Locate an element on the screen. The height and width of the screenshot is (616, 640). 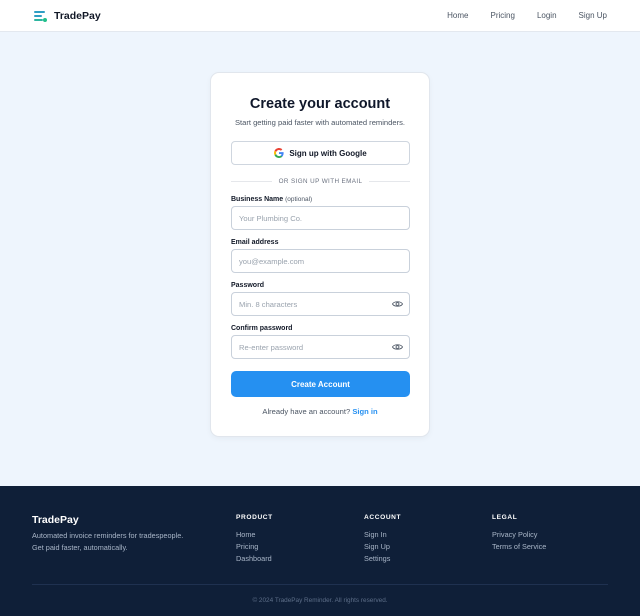
nav-pricing-link: Pricing is located at coordinates (503, 15).